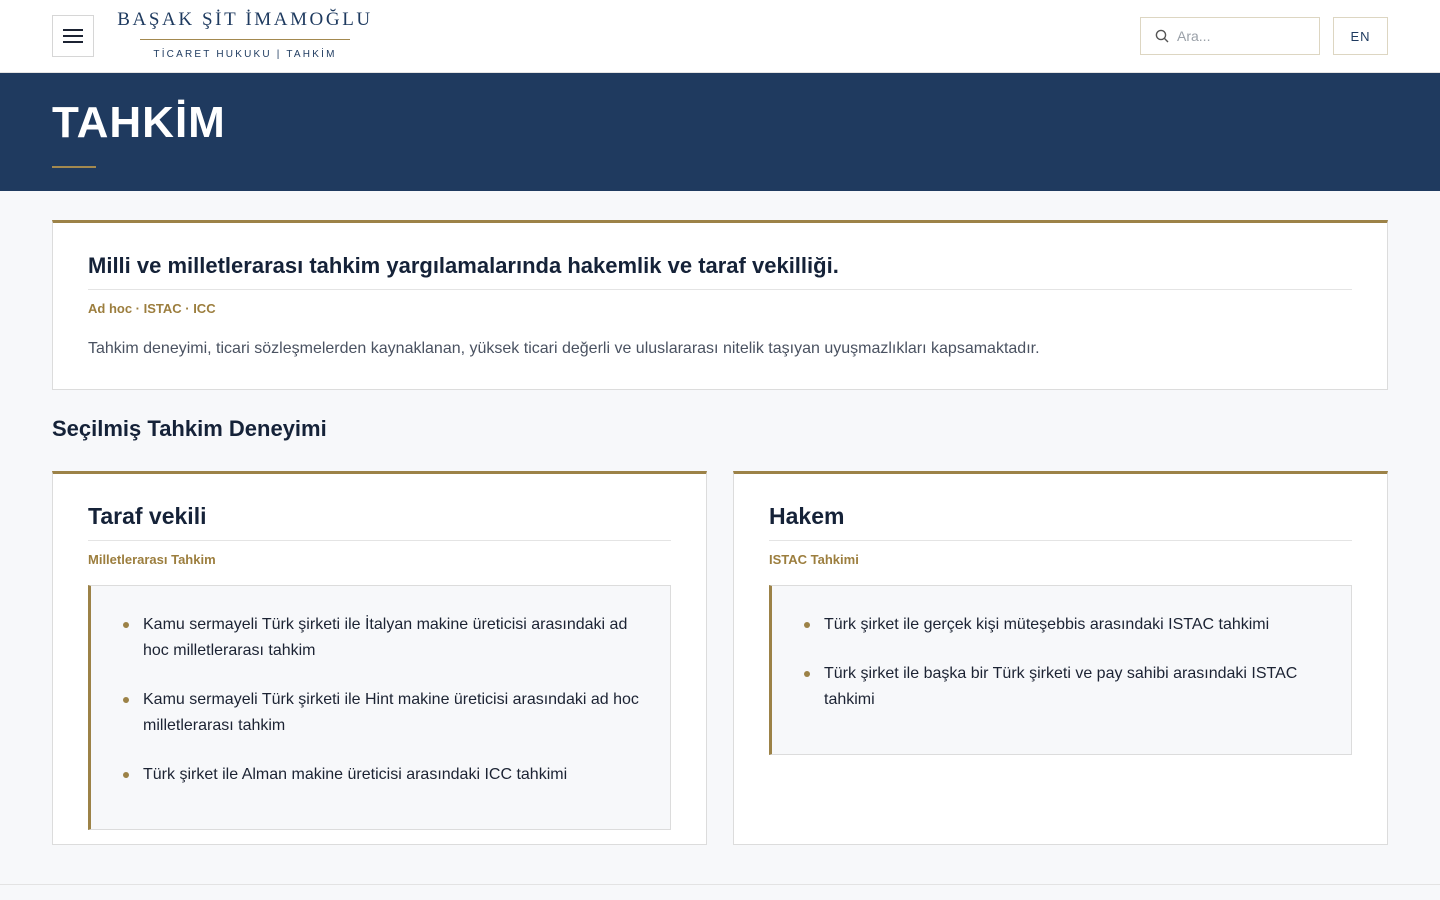 The image size is (1440, 900). Describe the element at coordinates (1242, 36) in the screenshot. I see `search-input` at that location.